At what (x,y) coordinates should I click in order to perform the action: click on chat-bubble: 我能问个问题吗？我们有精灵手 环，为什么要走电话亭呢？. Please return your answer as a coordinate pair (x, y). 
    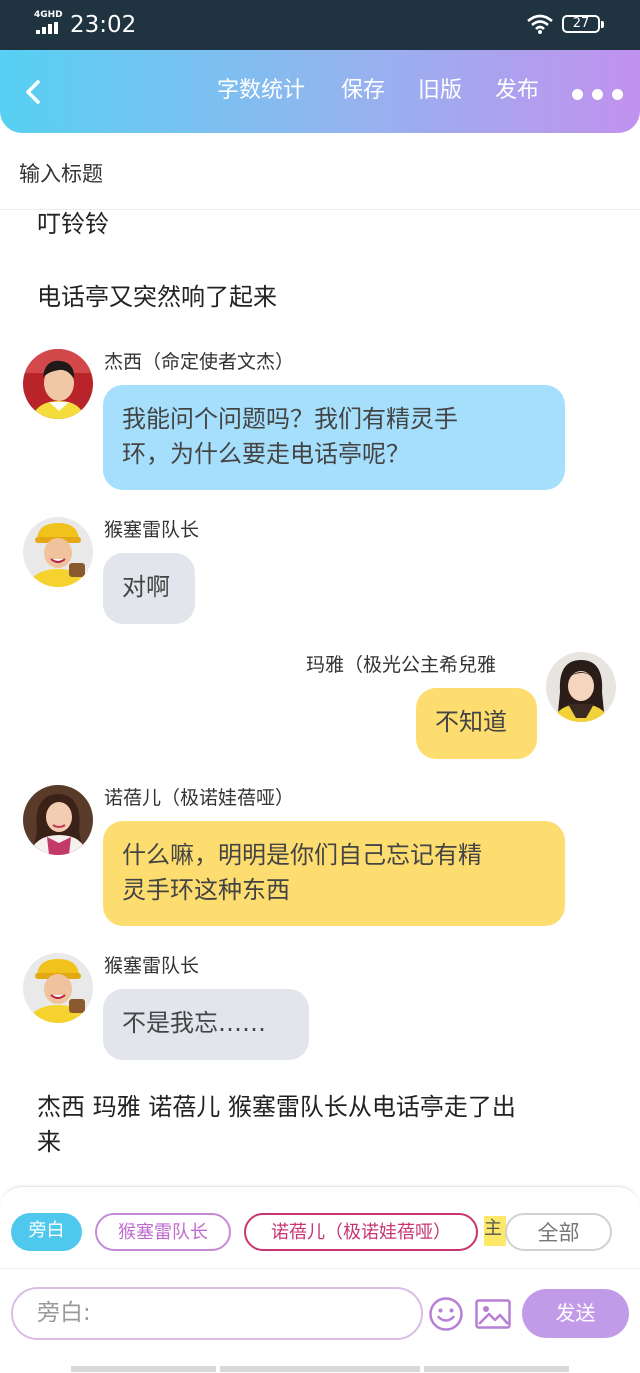
    Looking at the image, I should click on (334, 437).